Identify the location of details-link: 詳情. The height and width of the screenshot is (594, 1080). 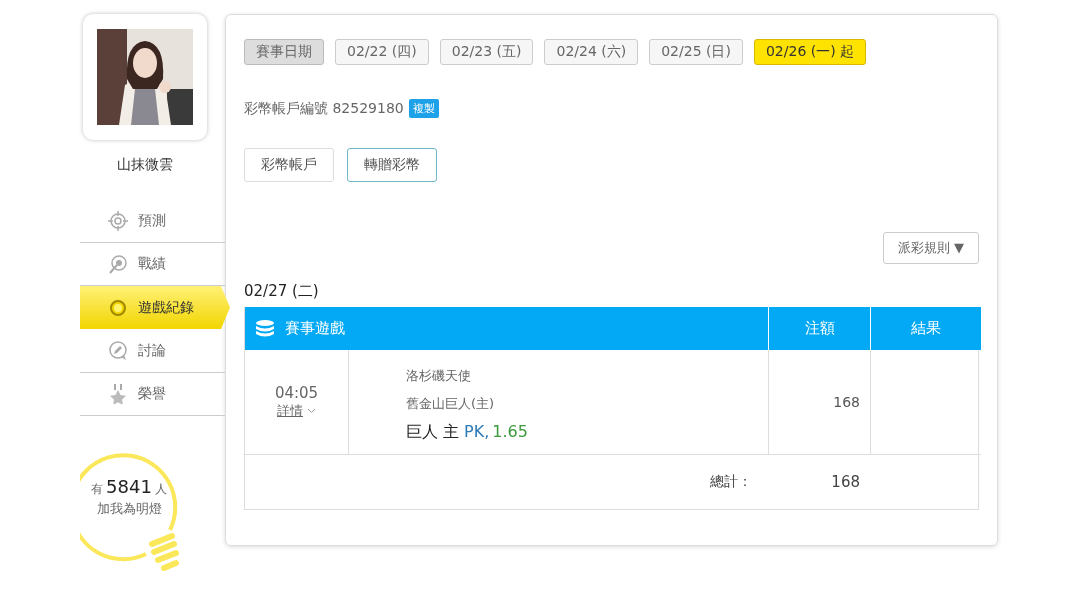
(296, 411).